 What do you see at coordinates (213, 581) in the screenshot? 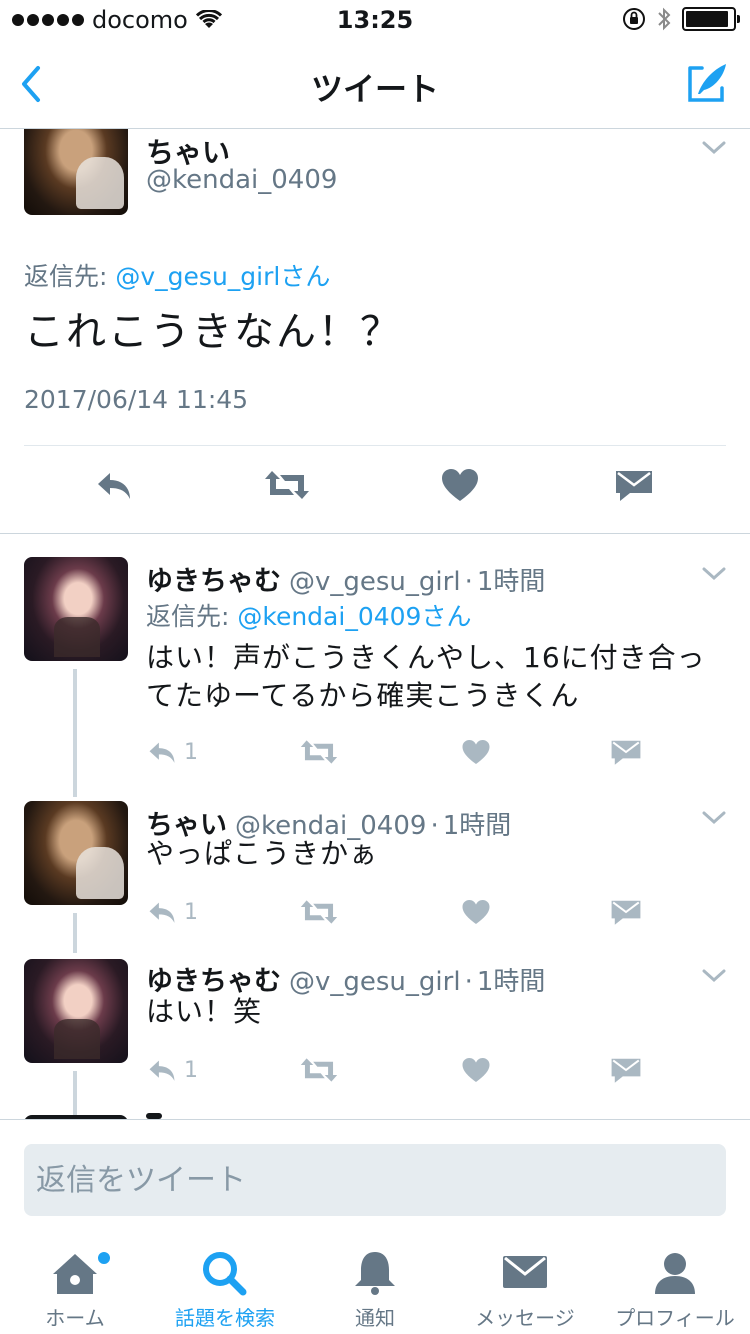
I see `author-name: ゆきちゃむ` at bounding box center [213, 581].